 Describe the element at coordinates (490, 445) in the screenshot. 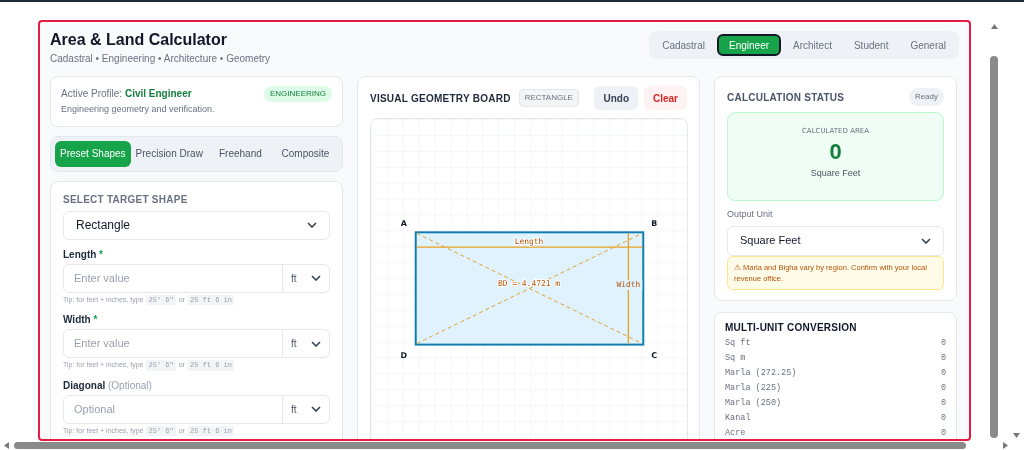

I see `horizontal-scrollbar-thumb` at that location.